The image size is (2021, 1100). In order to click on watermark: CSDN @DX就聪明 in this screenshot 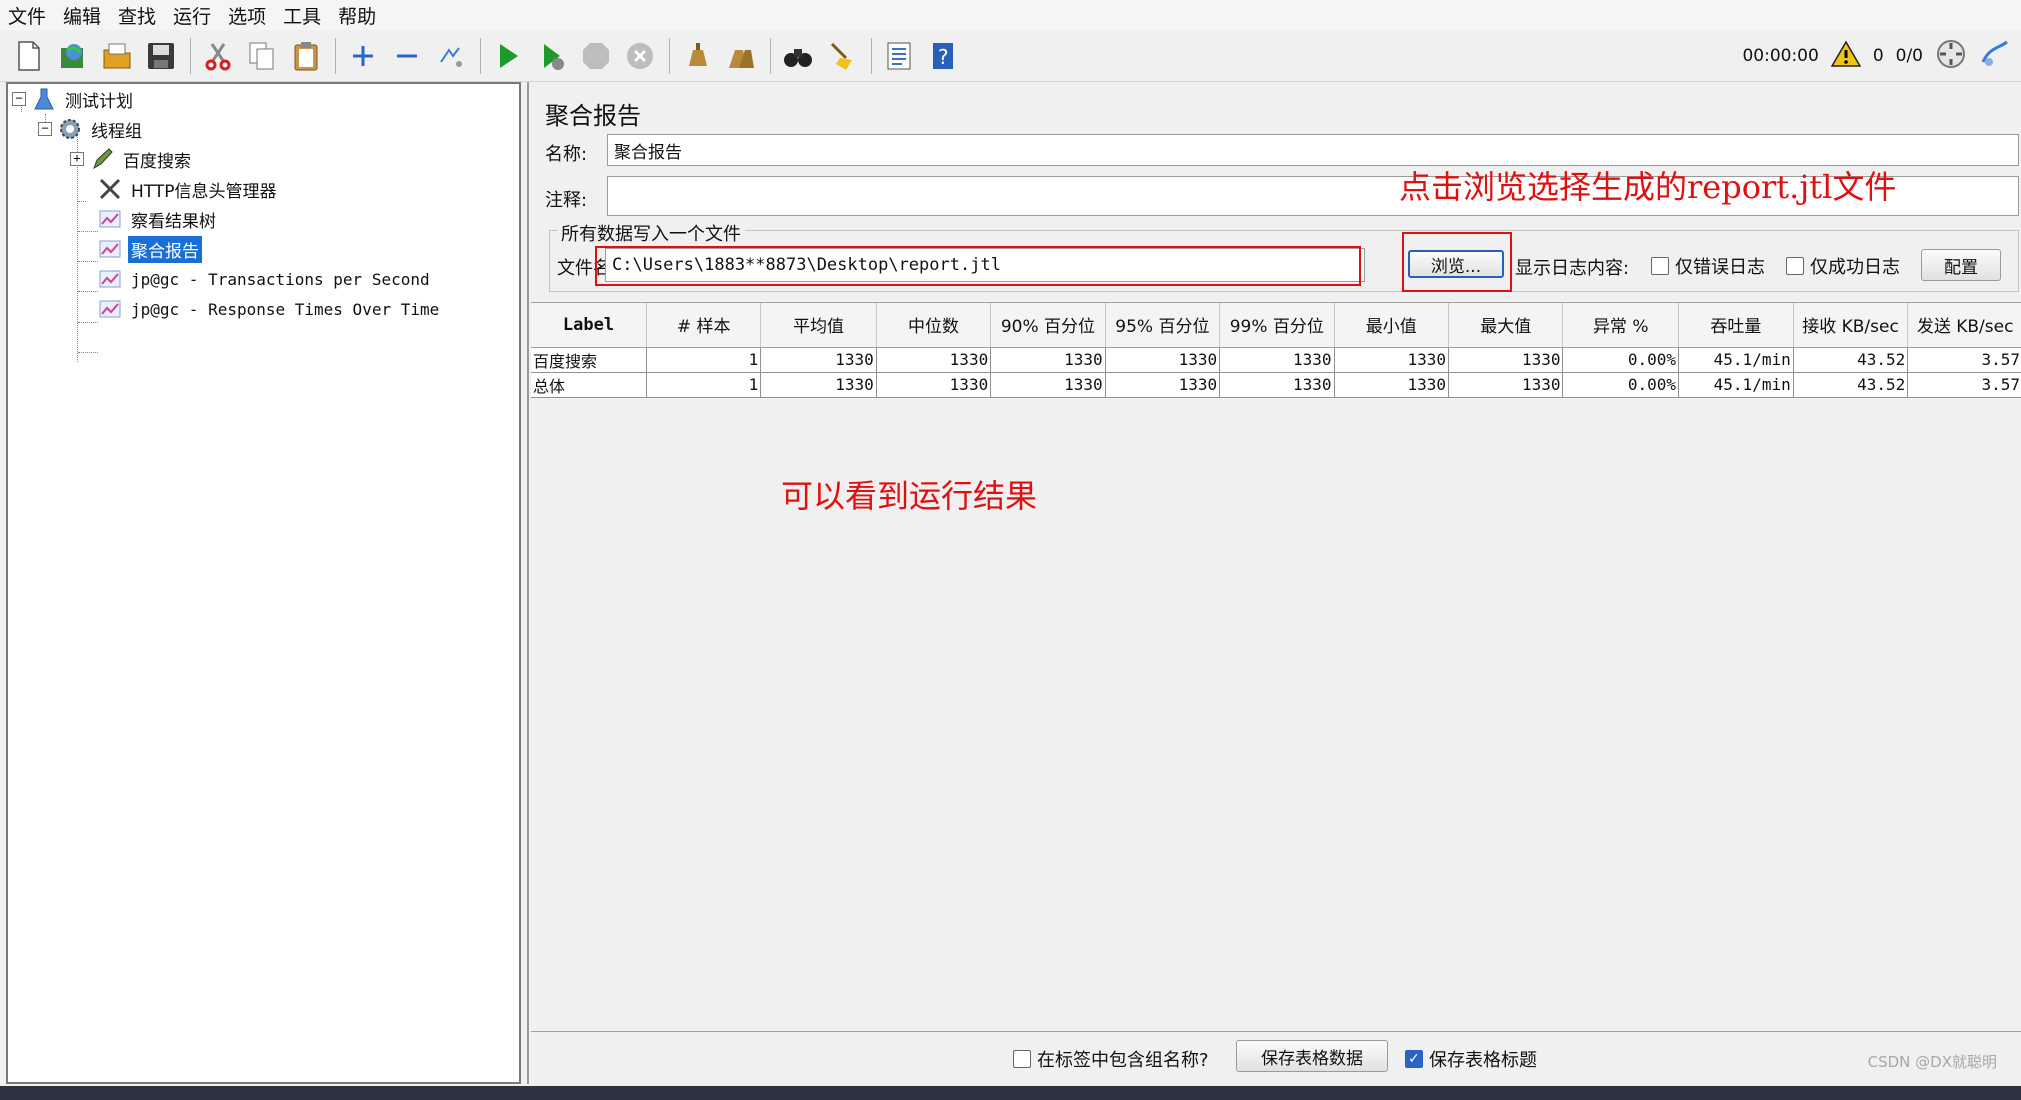, I will do `click(1932, 1062)`.